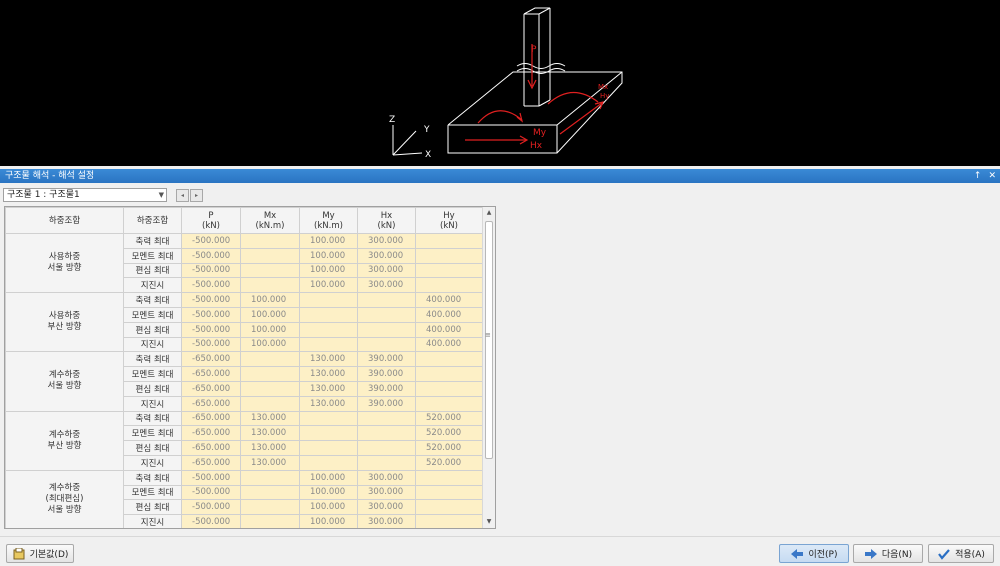  Describe the element at coordinates (211, 220) in the screenshot. I see `col-header-p: P (kN)` at that location.